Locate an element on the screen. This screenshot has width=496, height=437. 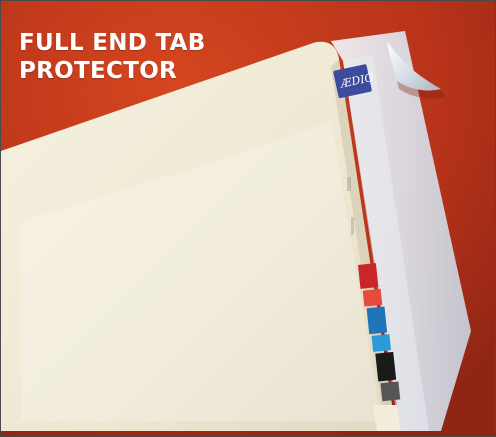
headline-line-1: FULL END TAB is located at coordinates (112, 43).